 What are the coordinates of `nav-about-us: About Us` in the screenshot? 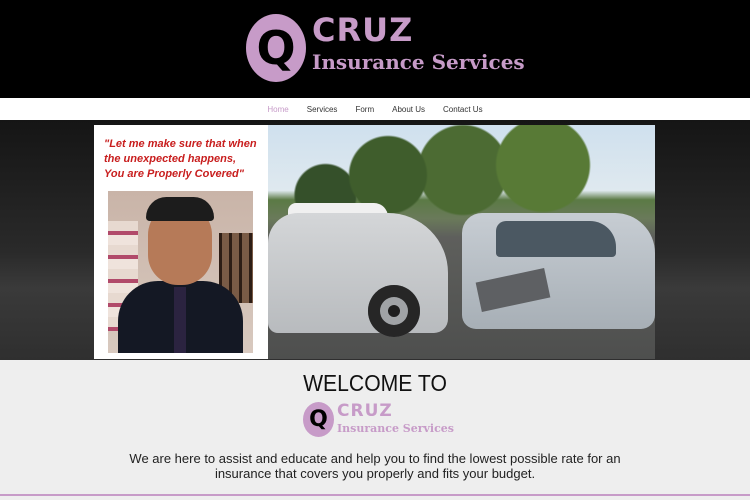 It's located at (408, 109).